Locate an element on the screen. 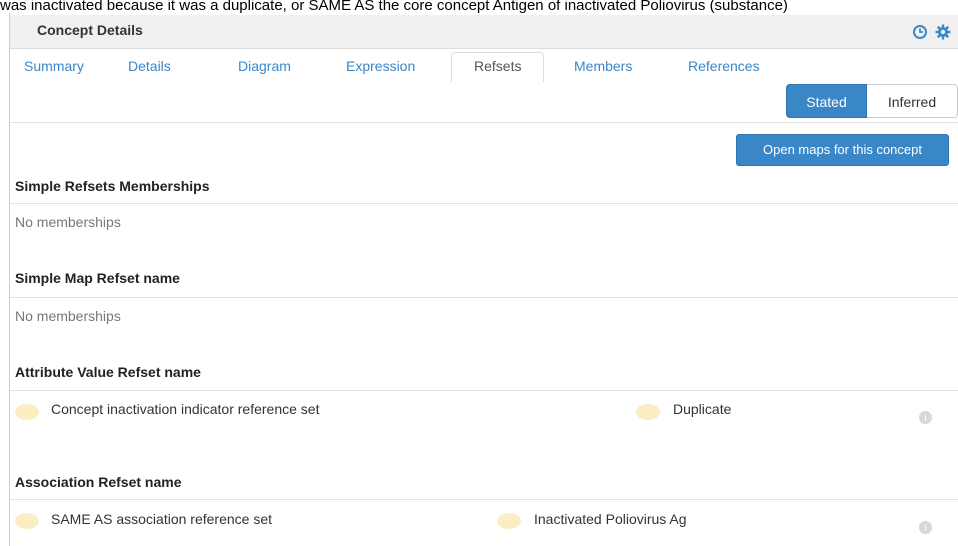 The image size is (958, 546). section-title-association: Association Refset name is located at coordinates (98, 482).